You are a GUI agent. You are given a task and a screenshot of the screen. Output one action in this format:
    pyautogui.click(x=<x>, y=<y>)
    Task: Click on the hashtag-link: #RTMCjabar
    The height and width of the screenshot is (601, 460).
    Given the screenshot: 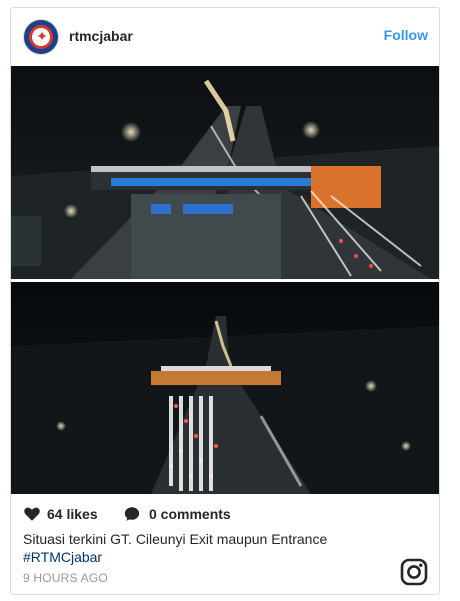 What is the action you would take?
    pyautogui.click(x=62, y=557)
    